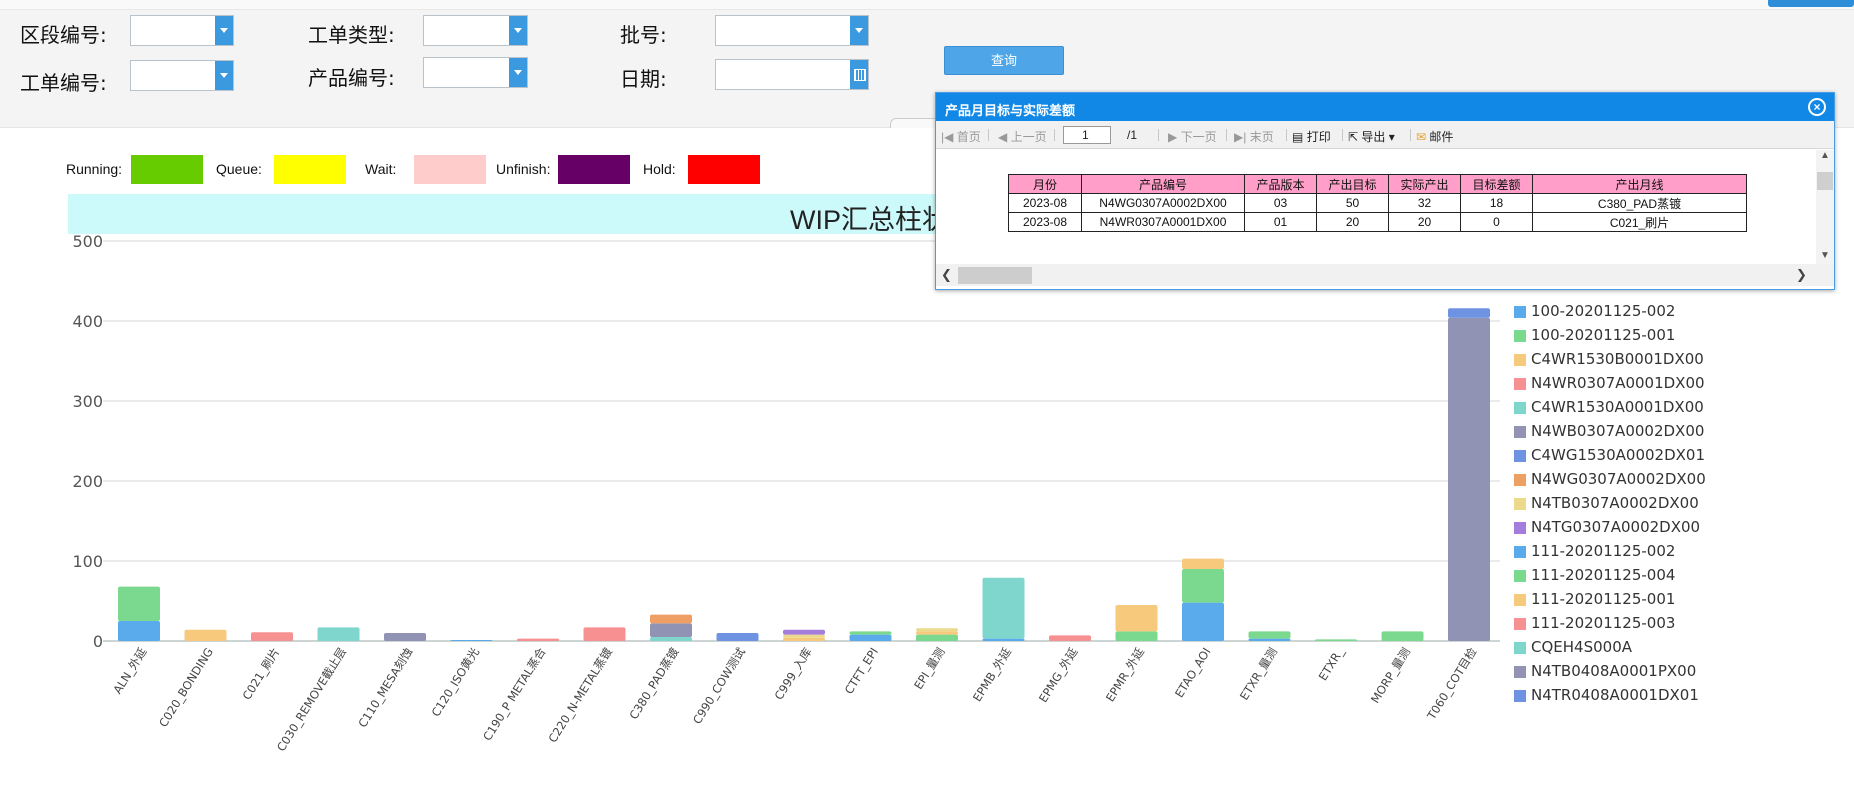 This screenshot has width=1854, height=790. What do you see at coordinates (1132, 135) in the screenshot?
I see `page-total: /1` at bounding box center [1132, 135].